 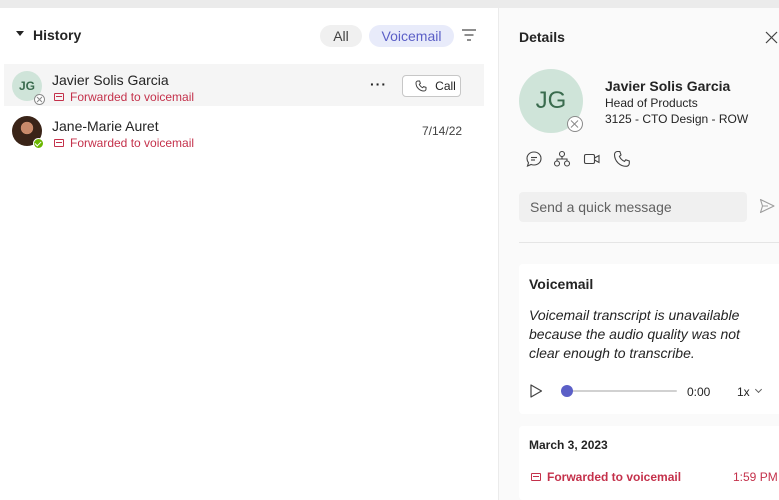 I want to click on entry-date: March 3, 2023, so click(x=568, y=445).